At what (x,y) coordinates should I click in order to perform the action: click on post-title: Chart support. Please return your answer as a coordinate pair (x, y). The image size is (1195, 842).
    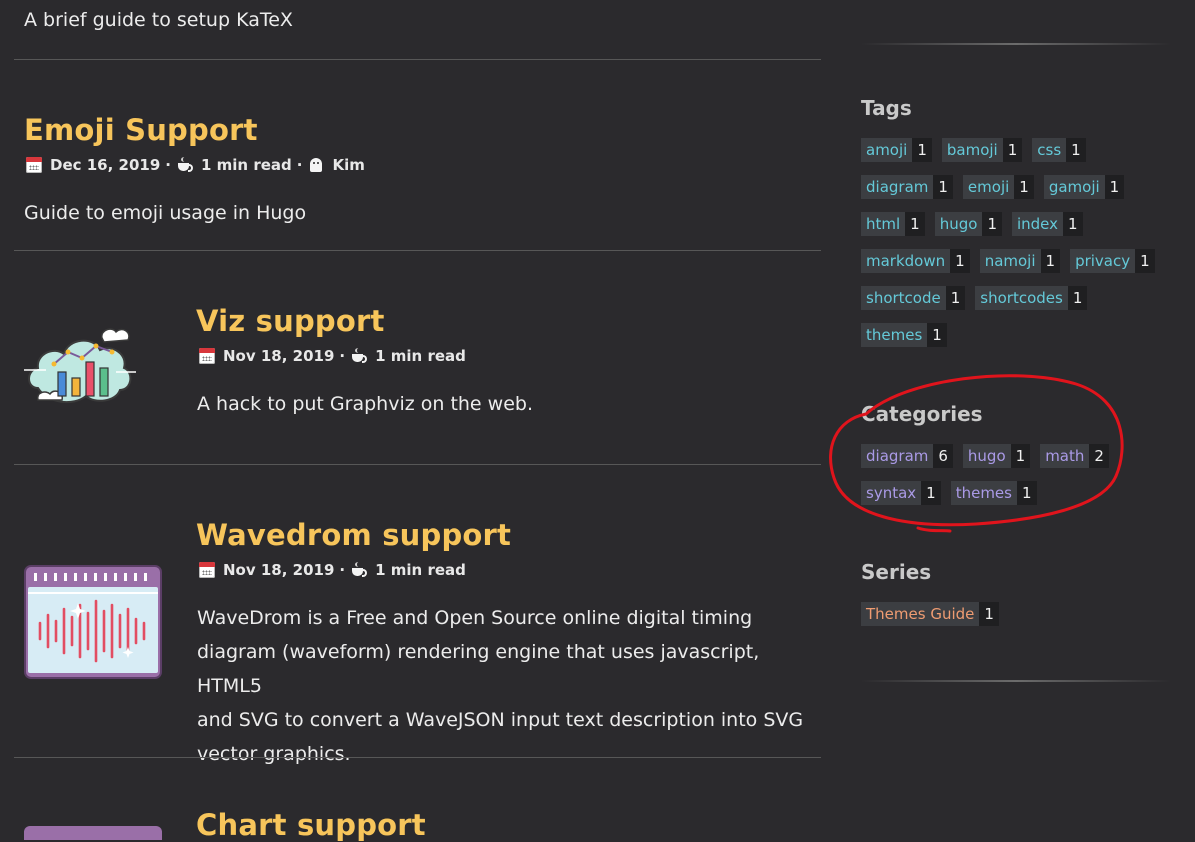
    Looking at the image, I should click on (311, 825).